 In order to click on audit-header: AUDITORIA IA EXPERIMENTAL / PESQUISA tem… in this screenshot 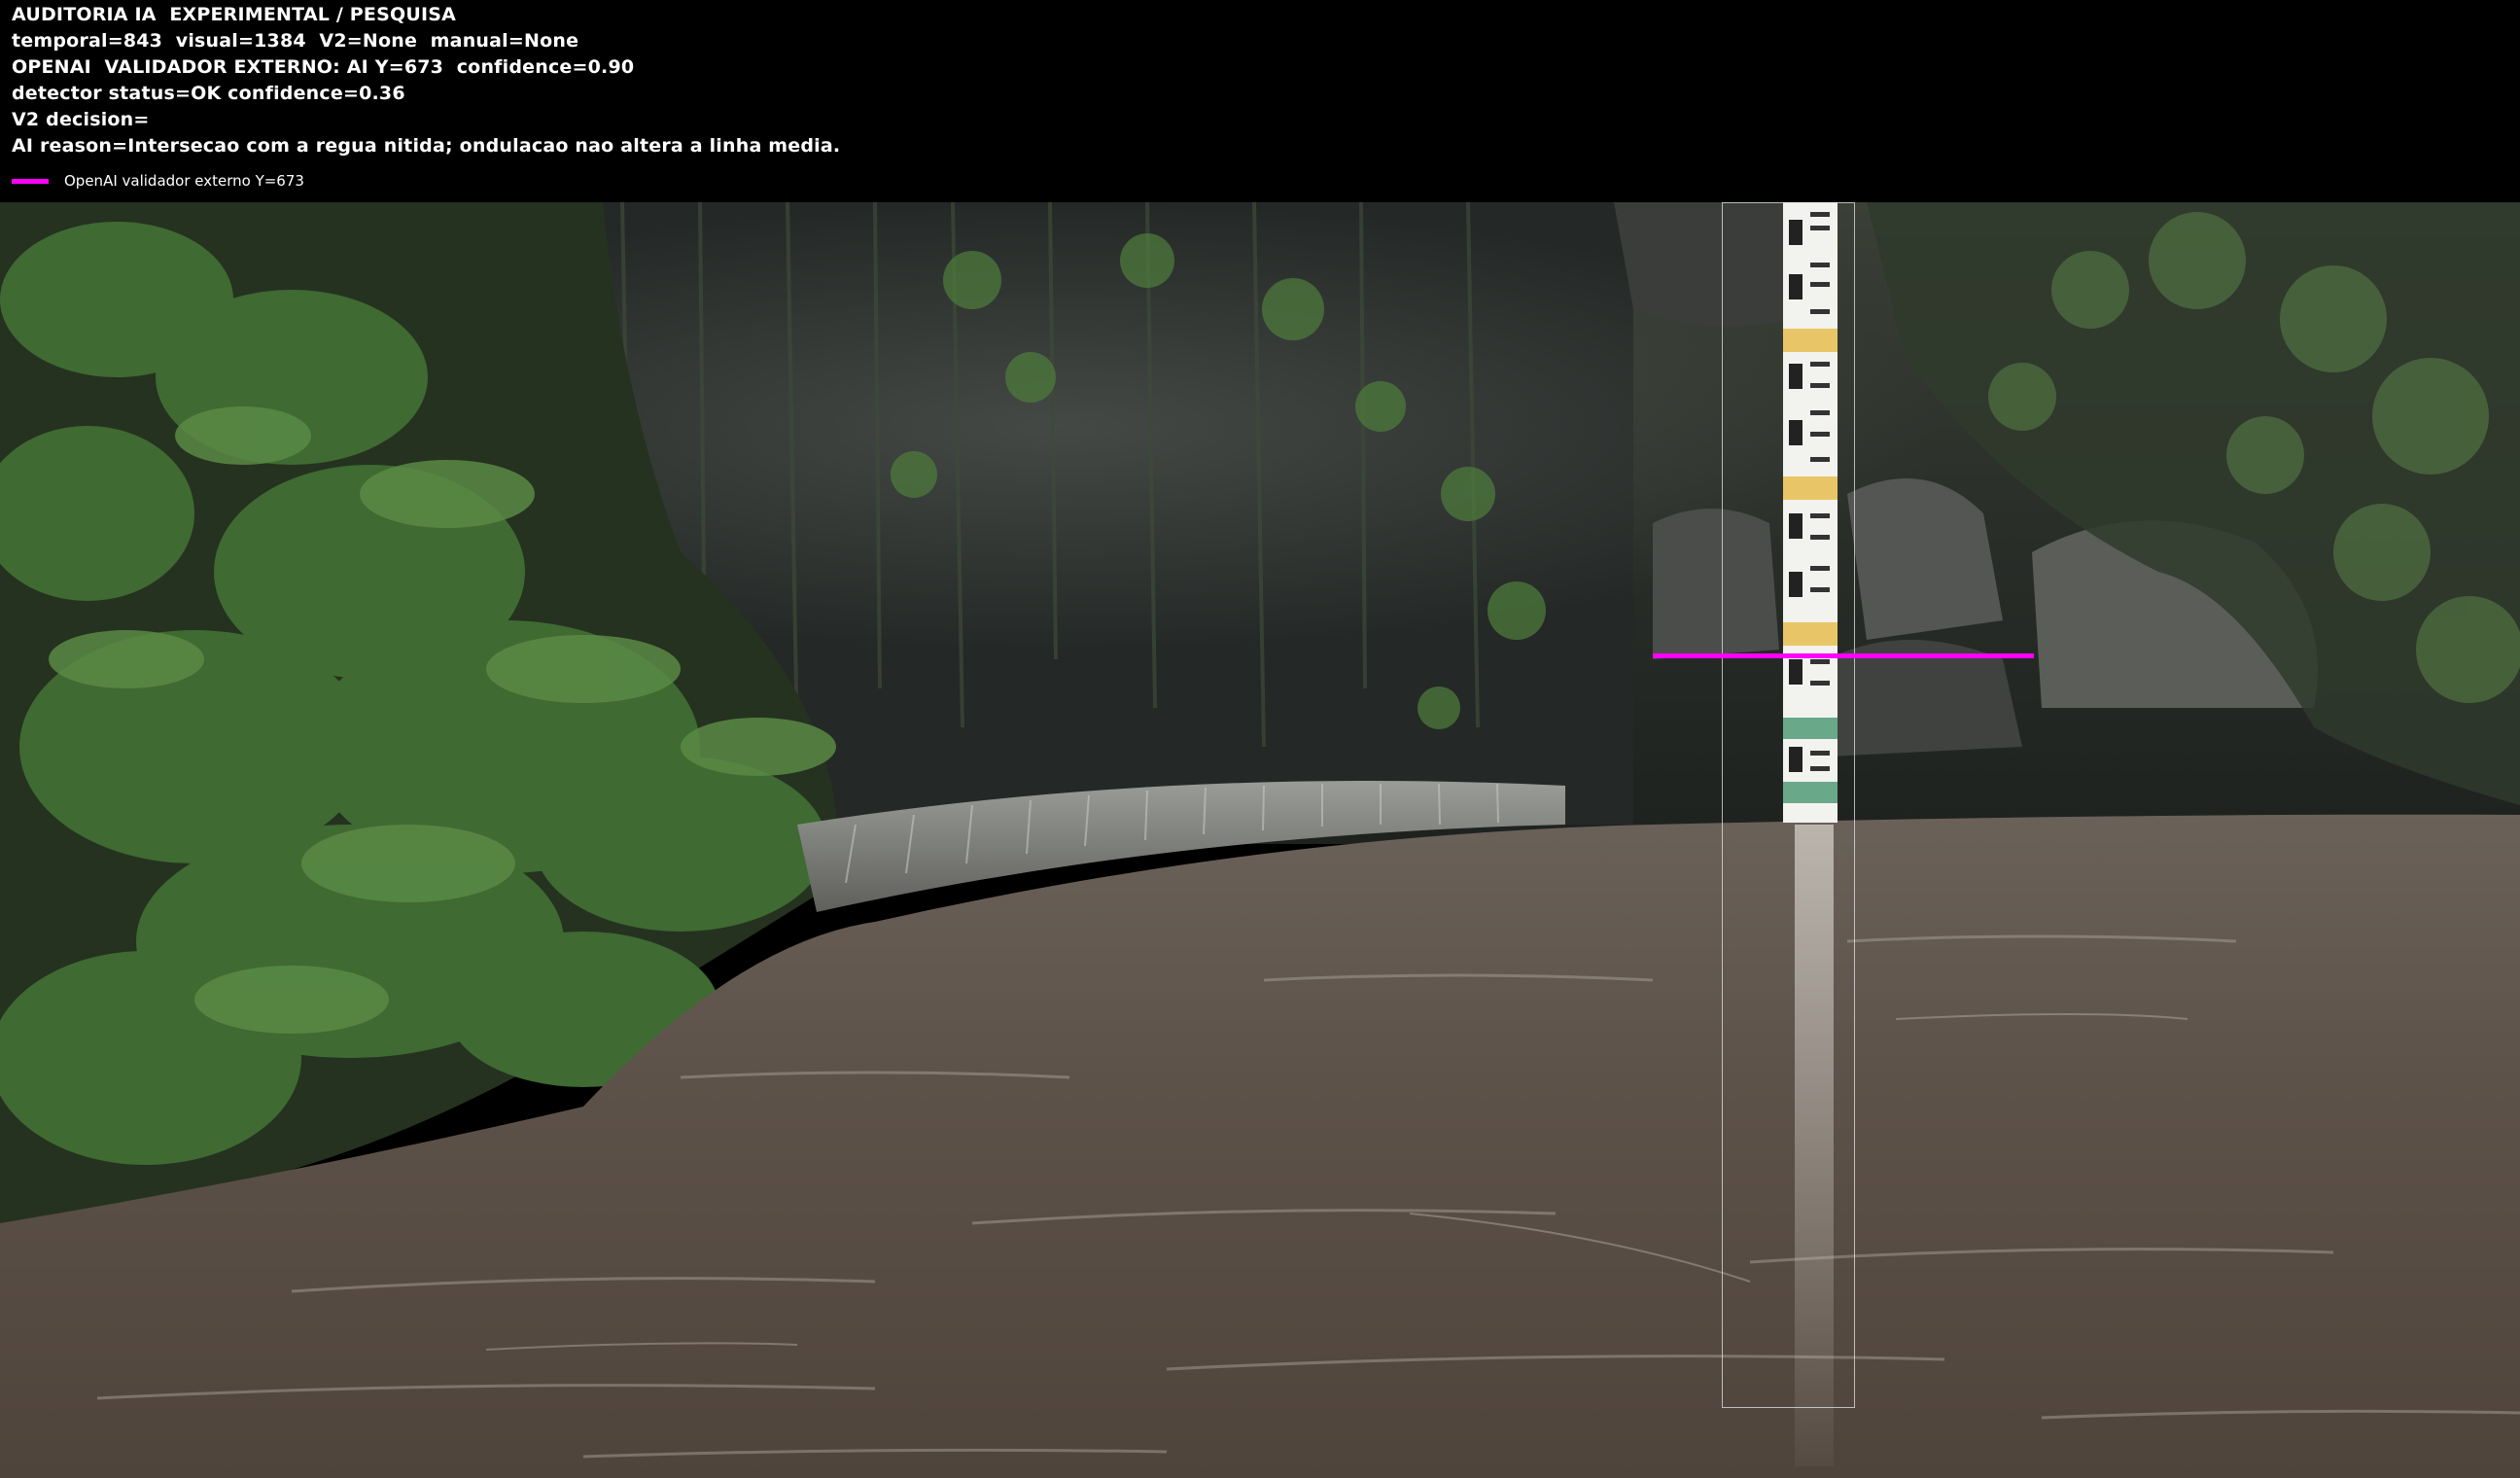, I will do `click(1260, 101)`.